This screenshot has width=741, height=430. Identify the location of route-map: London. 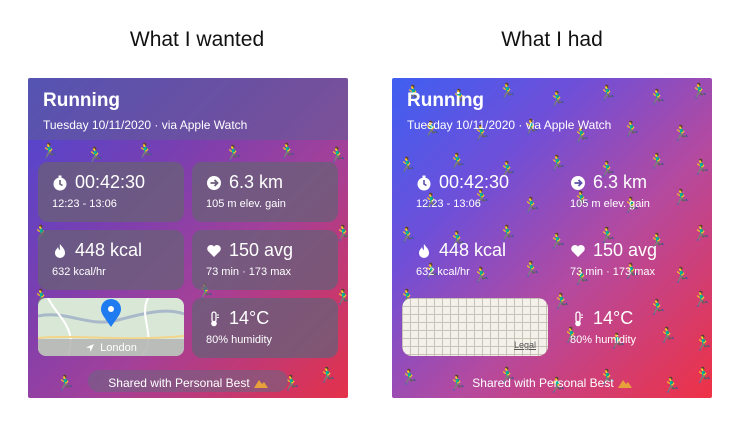
(111, 327).